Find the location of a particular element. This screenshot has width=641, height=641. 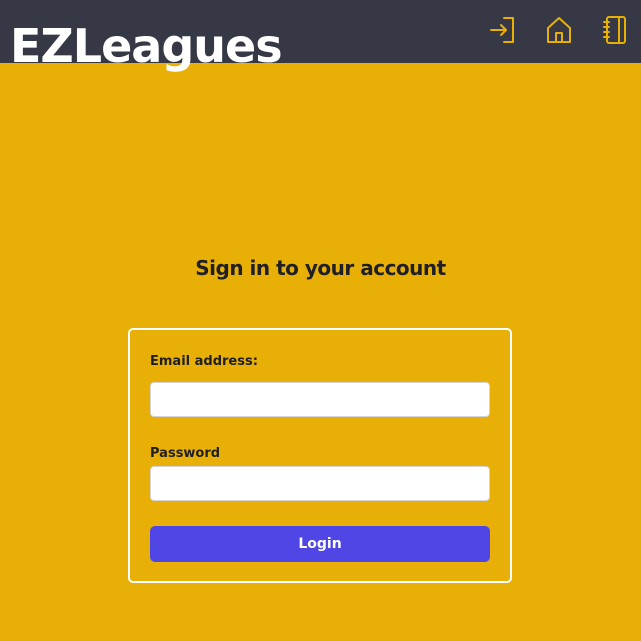

home-icon is located at coordinates (559, 30).